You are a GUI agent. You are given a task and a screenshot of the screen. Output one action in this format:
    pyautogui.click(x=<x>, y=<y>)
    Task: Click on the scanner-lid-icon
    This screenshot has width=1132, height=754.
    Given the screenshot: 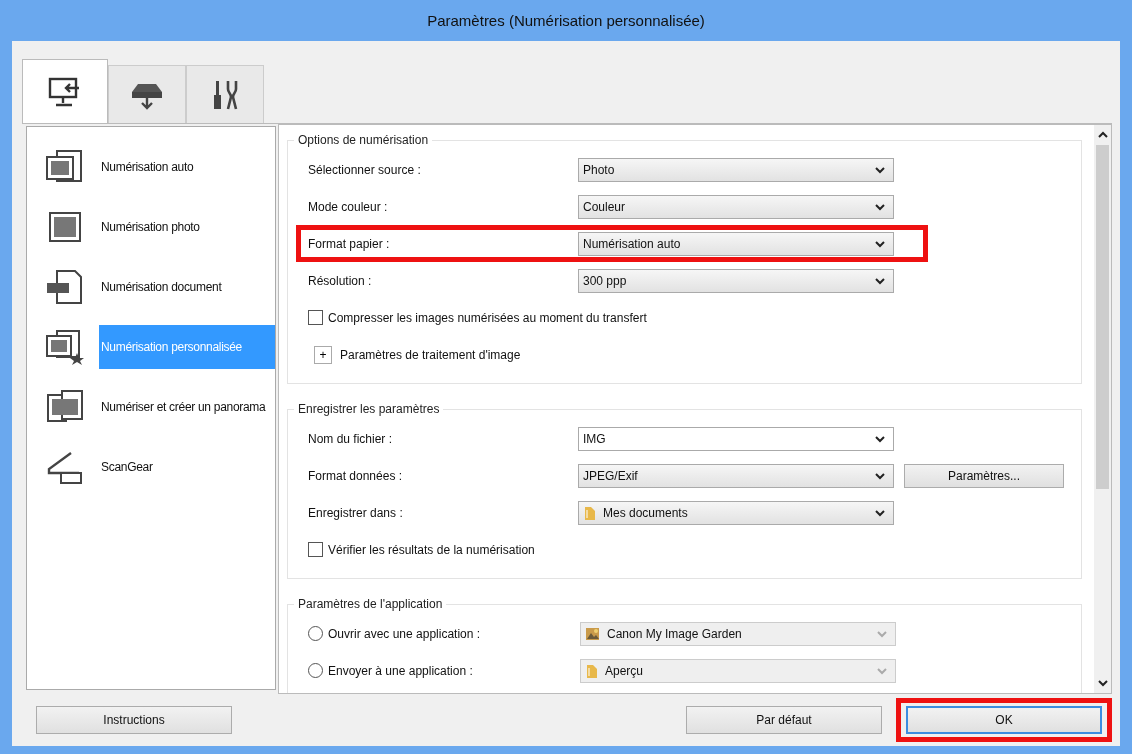 What is the action you would take?
    pyautogui.click(x=65, y=467)
    